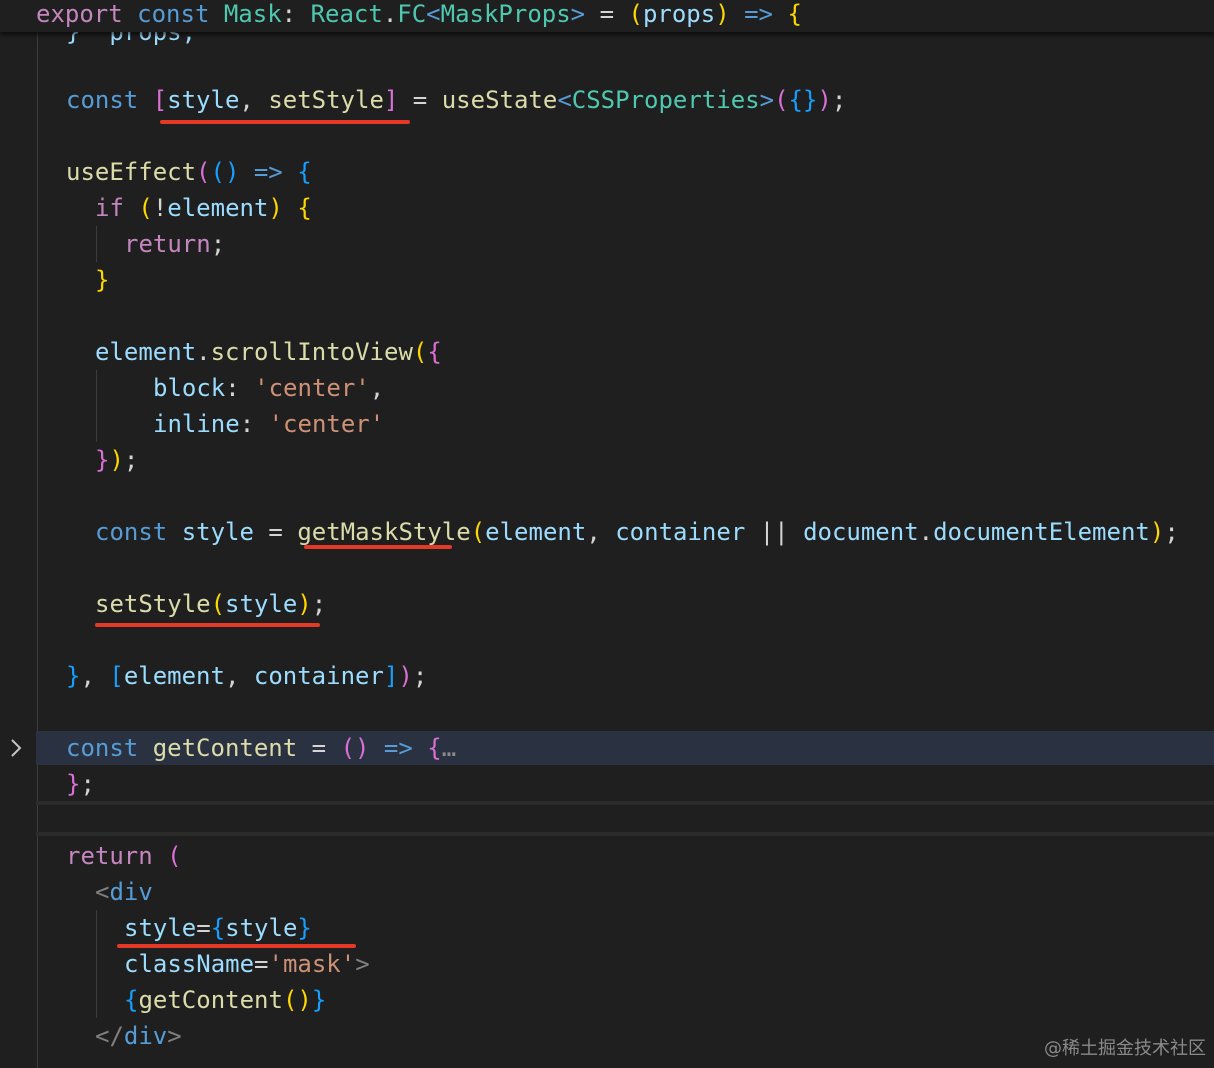 This screenshot has height=1068, width=1214. What do you see at coordinates (218, 928) in the screenshot?
I see `code-line: style={style}` at bounding box center [218, 928].